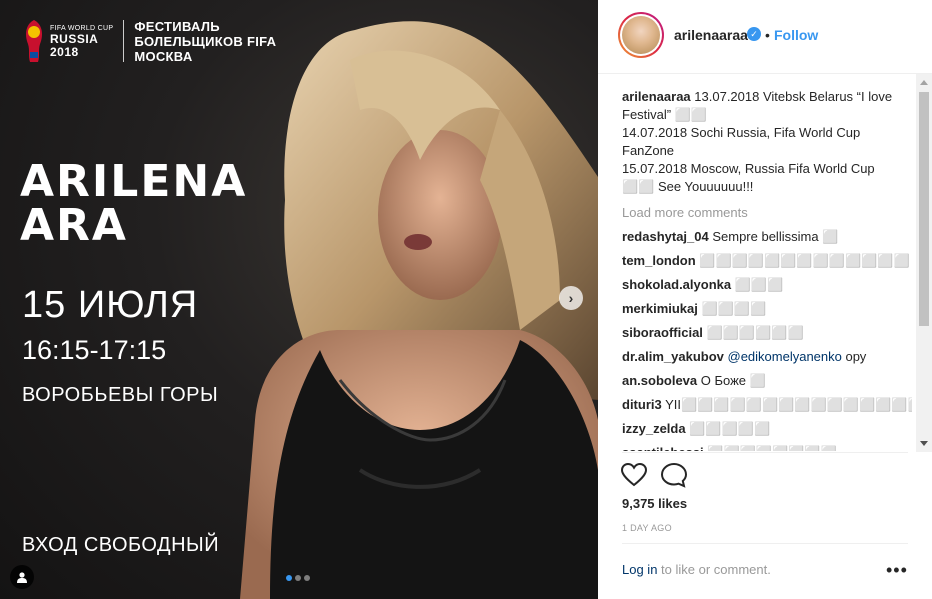 The width and height of the screenshot is (932, 599). I want to click on header-username-link: arilenaaraa, so click(711, 35).